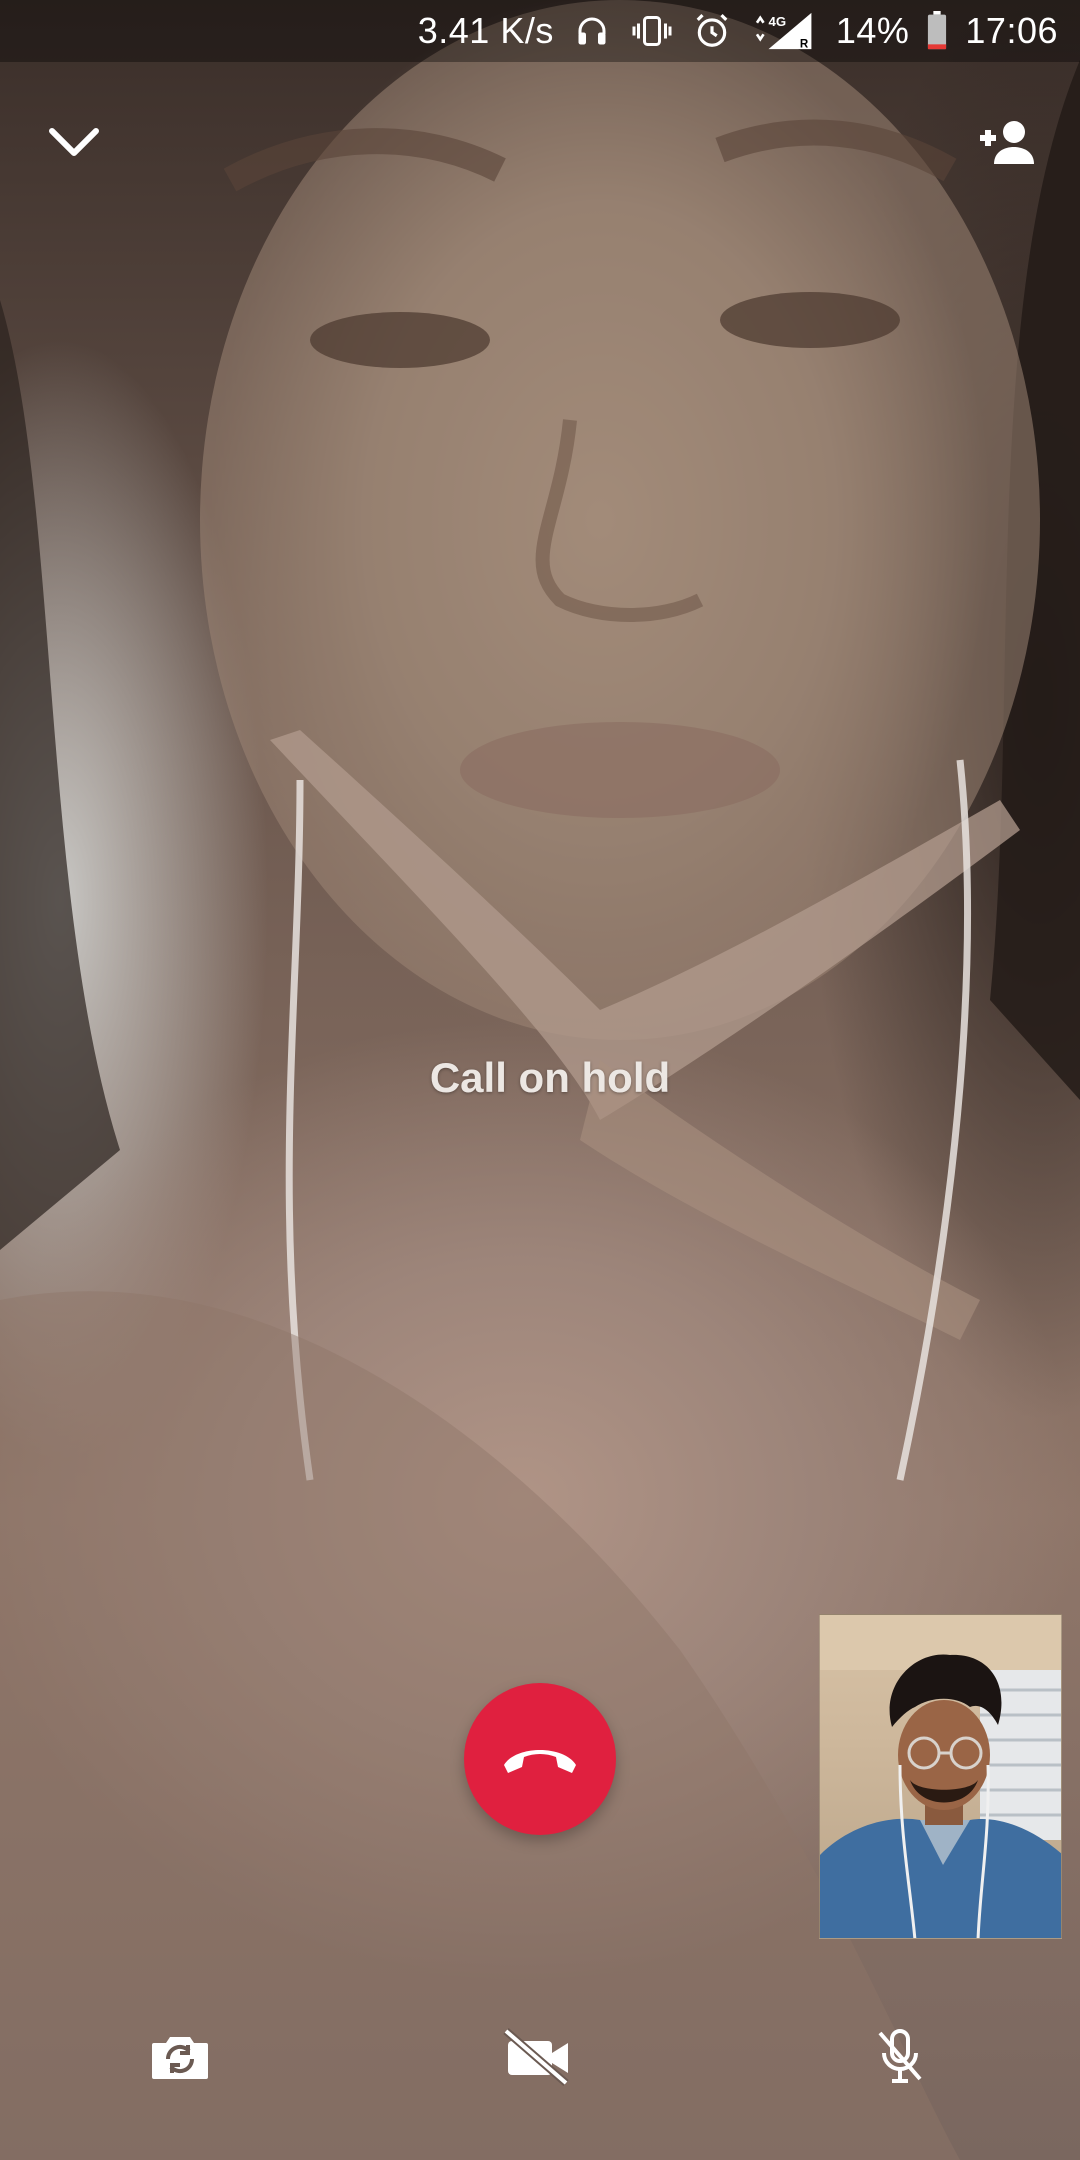  What do you see at coordinates (937, 31) in the screenshot?
I see `battery-icon` at bounding box center [937, 31].